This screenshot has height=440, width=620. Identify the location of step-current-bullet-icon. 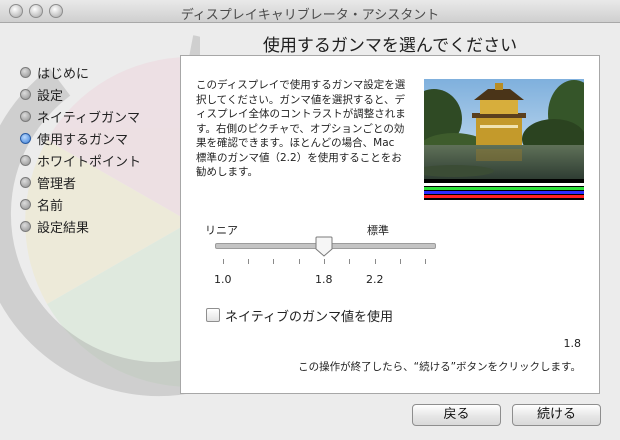
(25, 138).